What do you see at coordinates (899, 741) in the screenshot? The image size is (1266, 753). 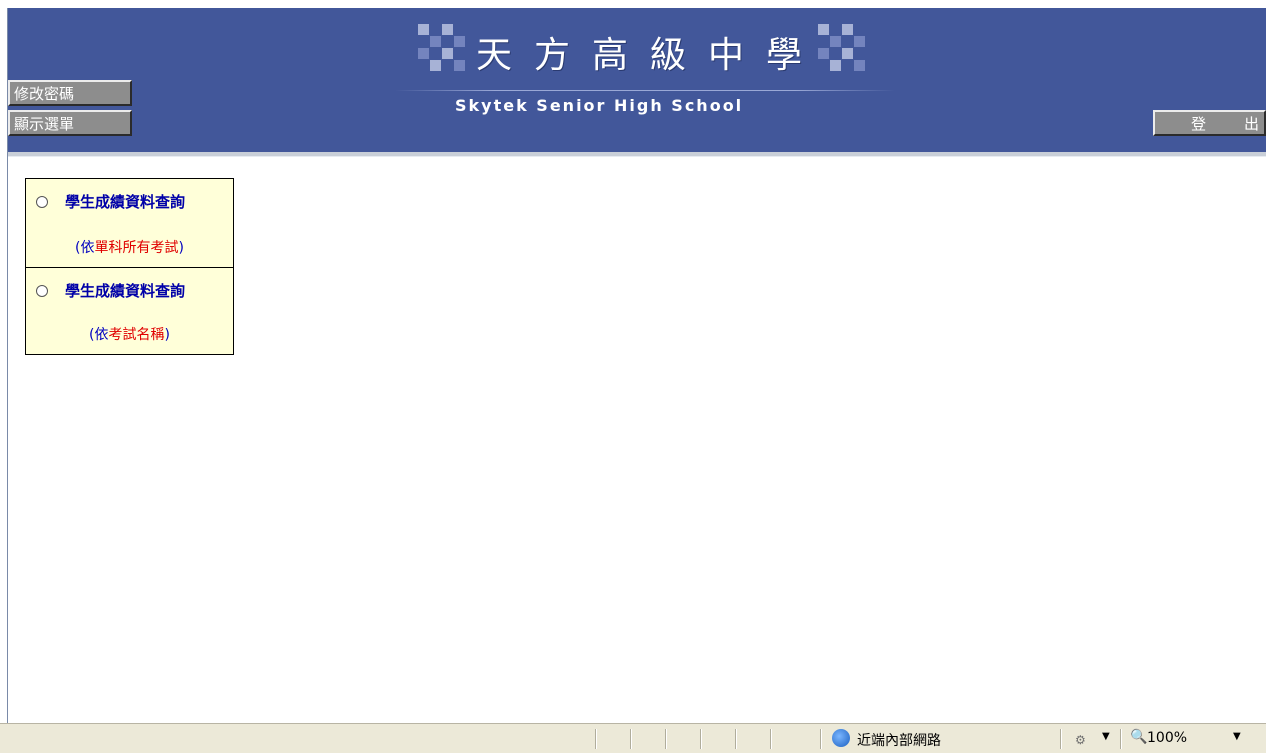 I see `security-zone-label: 近端內部網路` at bounding box center [899, 741].